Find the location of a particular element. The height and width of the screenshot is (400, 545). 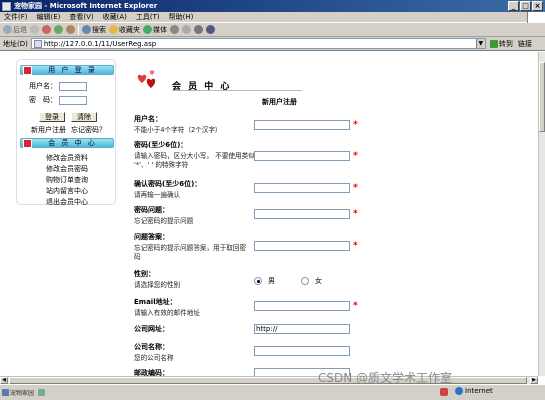

scroll-left-icon: ◀ is located at coordinates (4, 380).